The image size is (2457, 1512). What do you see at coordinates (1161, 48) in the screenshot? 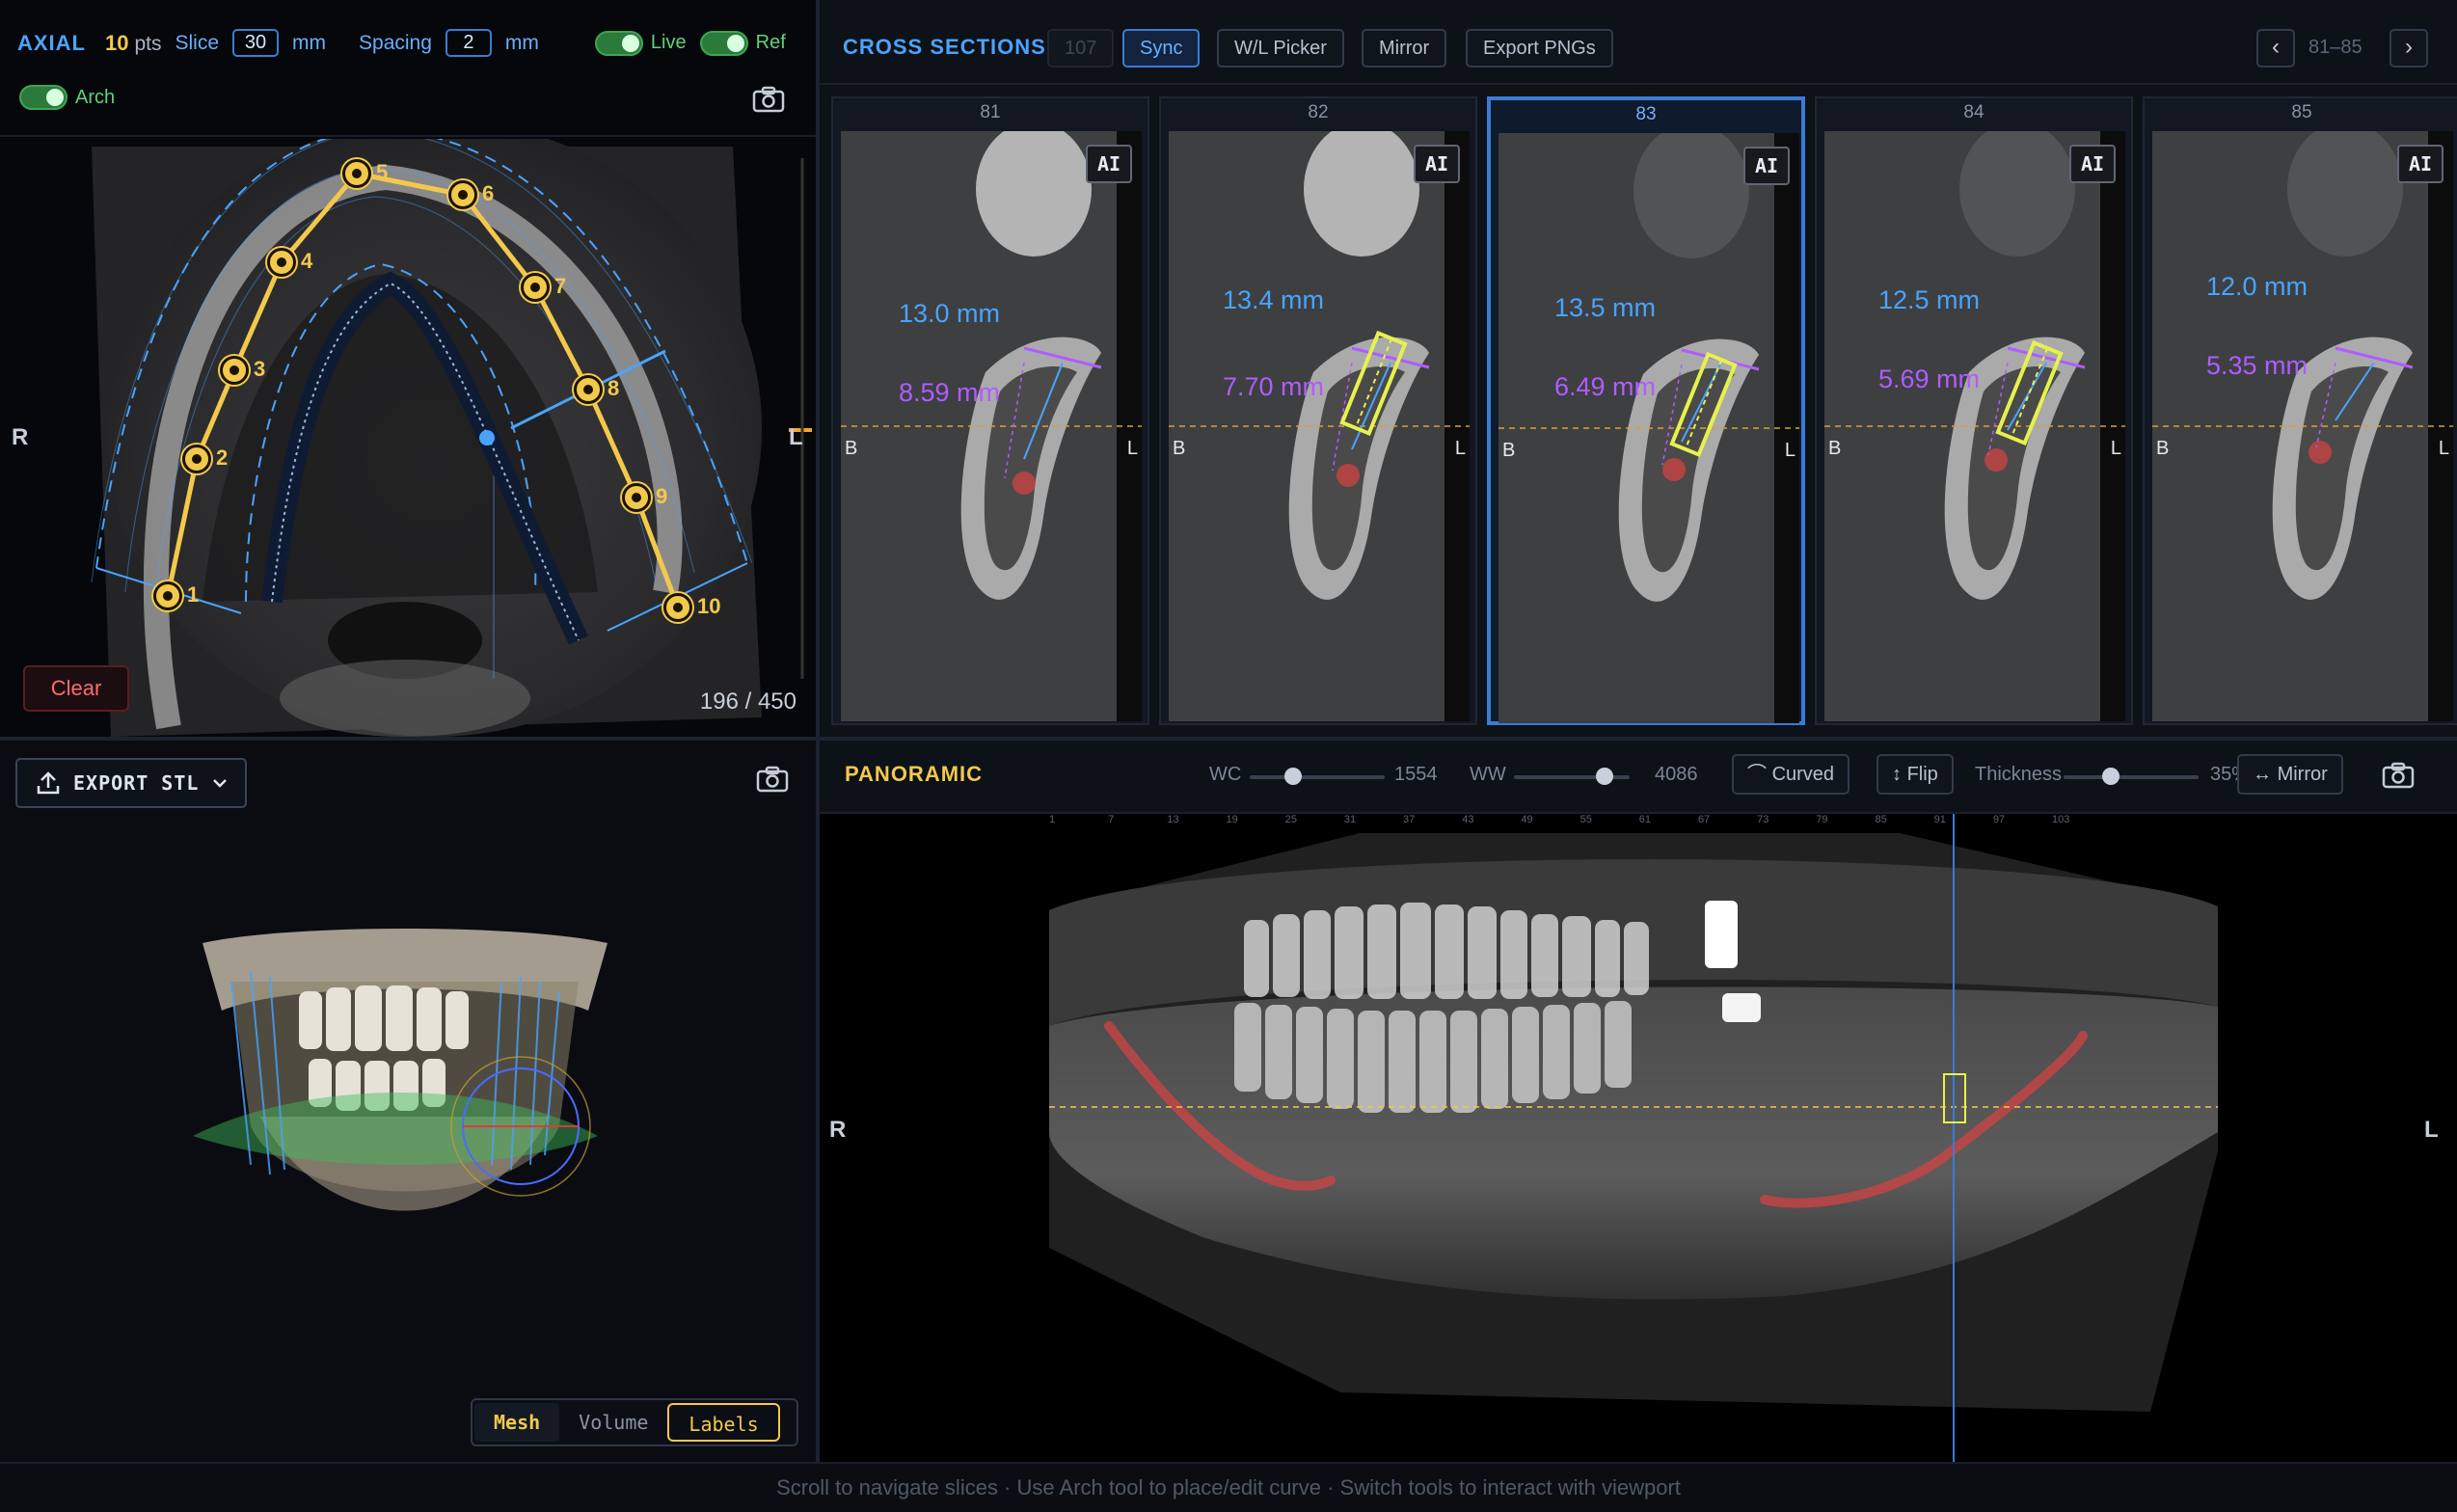
I see `sync-button: Sync` at bounding box center [1161, 48].